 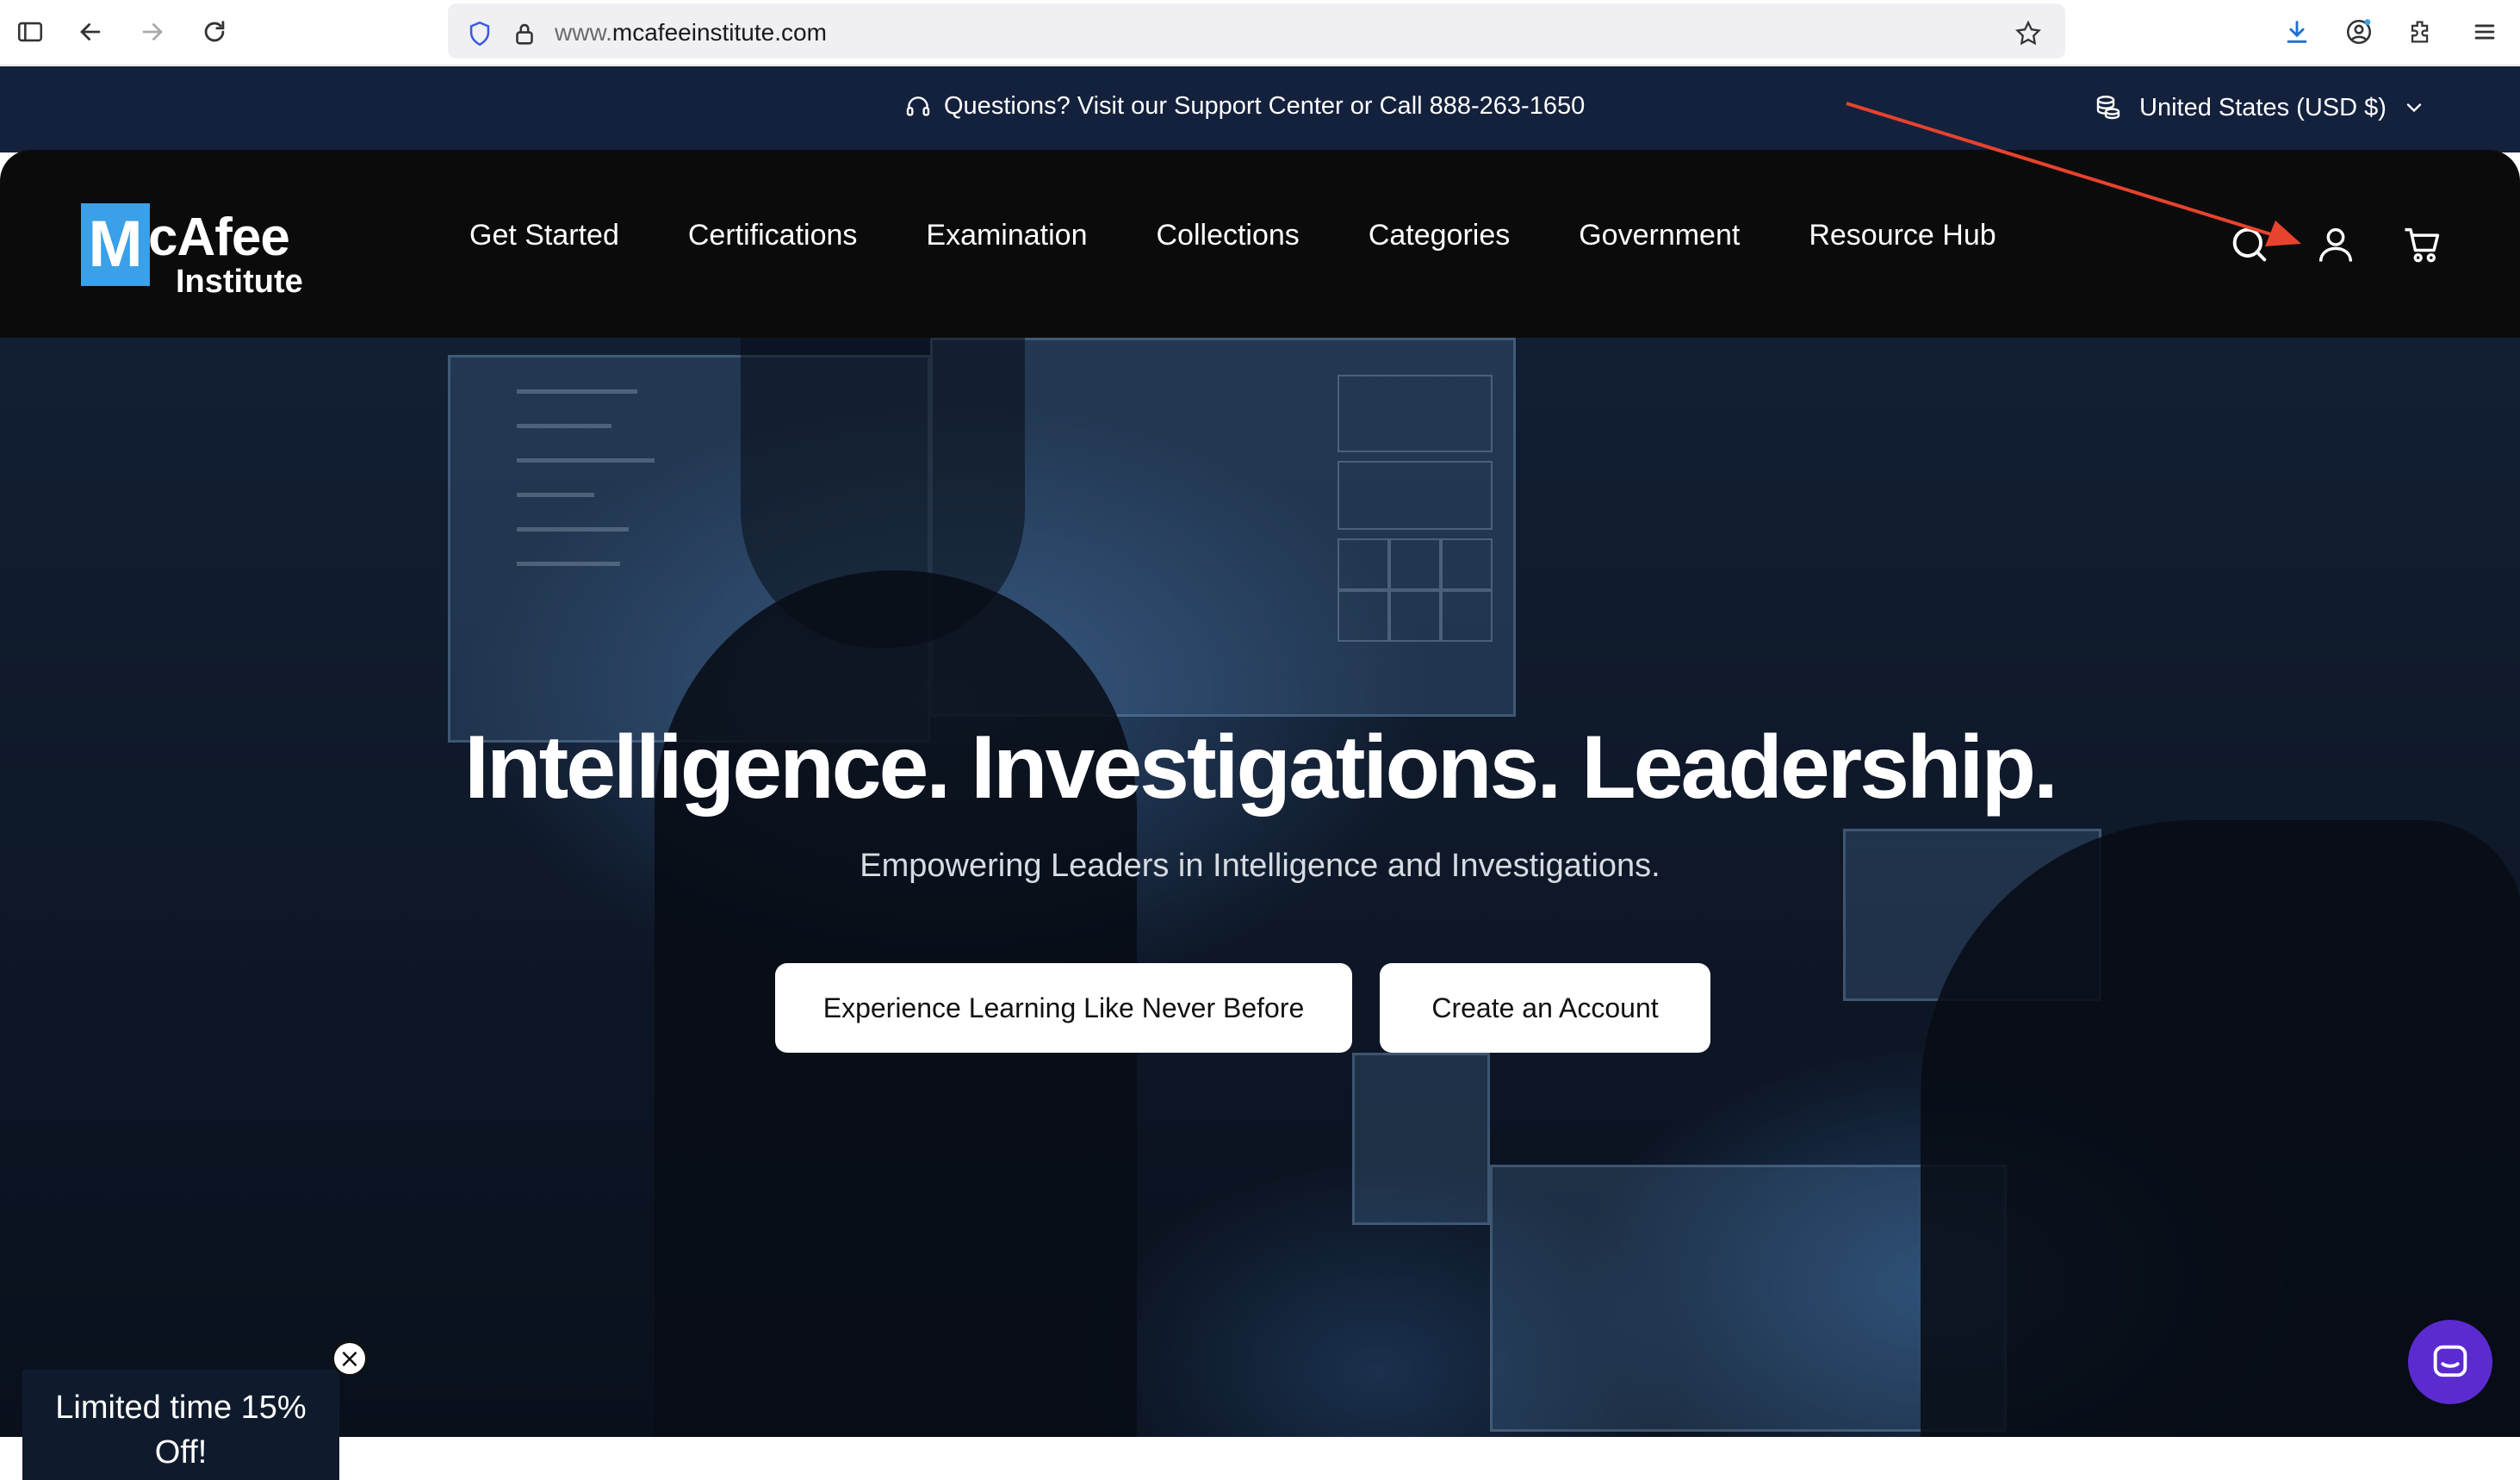 What do you see at coordinates (2250, 245) in the screenshot?
I see `search-icon` at bounding box center [2250, 245].